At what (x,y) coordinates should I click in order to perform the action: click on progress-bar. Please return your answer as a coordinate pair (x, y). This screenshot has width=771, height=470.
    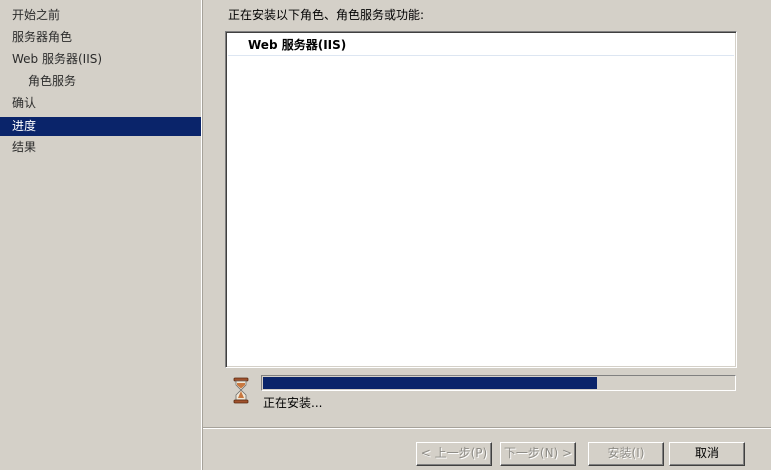
    Looking at the image, I should click on (498, 383).